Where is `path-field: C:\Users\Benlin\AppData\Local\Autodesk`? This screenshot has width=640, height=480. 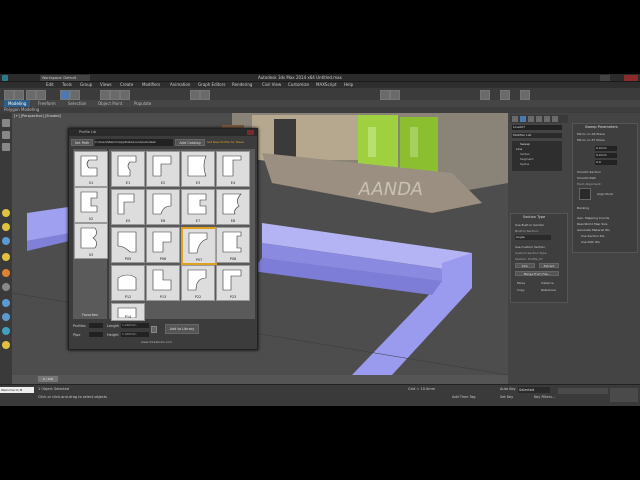 path-field: C:\Users\Benlin\AppData\Local\Autodesk is located at coordinates (134, 142).